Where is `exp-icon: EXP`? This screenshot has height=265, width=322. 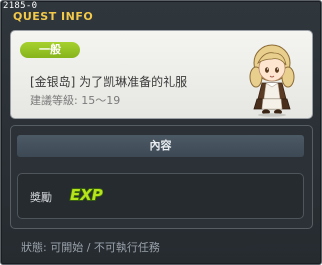
exp-icon: EXP is located at coordinates (86, 194).